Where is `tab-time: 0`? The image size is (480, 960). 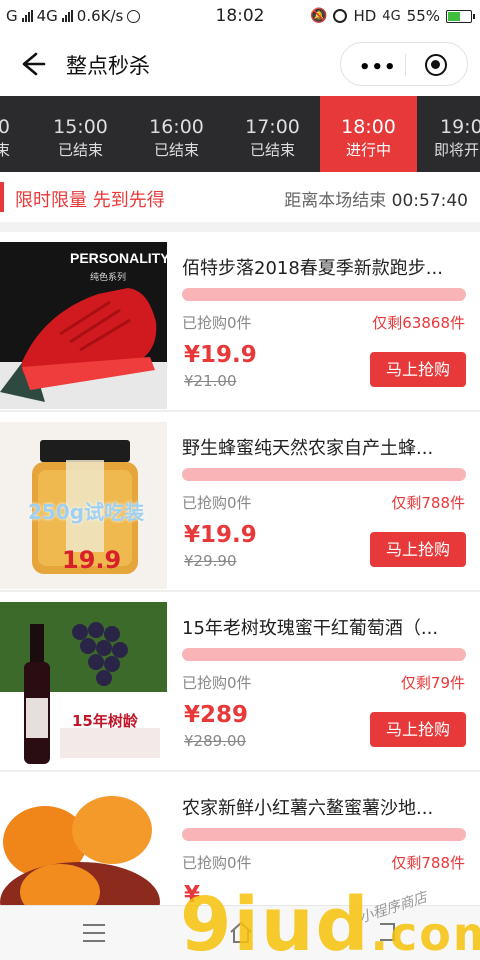 tab-time: 0 is located at coordinates (5, 127).